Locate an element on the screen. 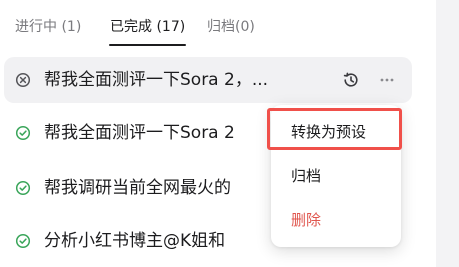 The image size is (459, 267). menu-item-delete: 删除 is located at coordinates (336, 220).